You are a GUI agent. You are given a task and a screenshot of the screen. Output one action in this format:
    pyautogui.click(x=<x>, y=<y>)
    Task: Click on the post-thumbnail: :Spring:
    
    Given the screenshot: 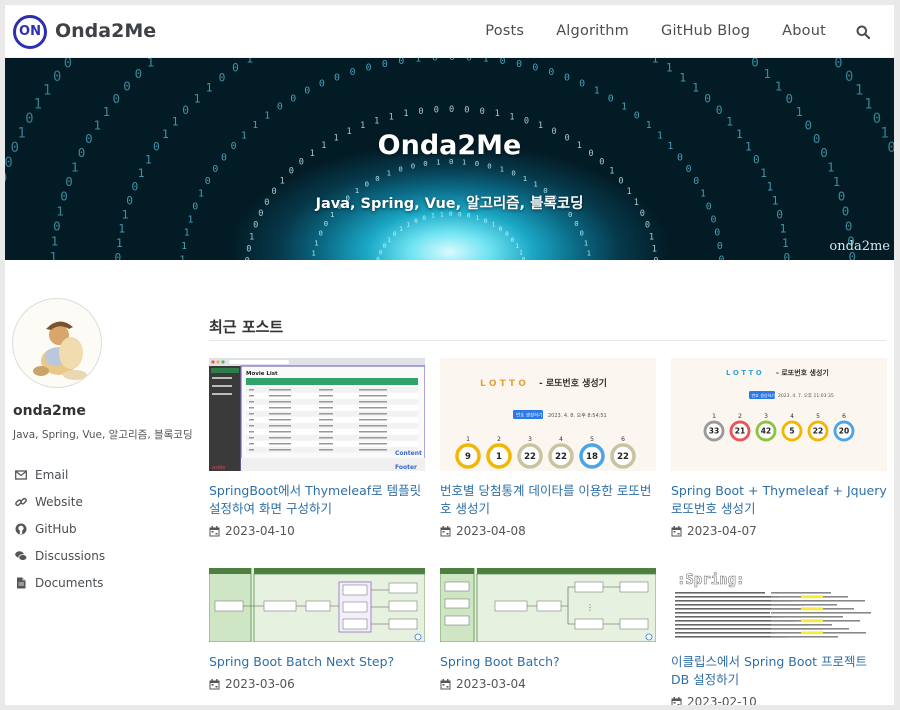 What is the action you would take?
    pyautogui.click(x=779, y=605)
    